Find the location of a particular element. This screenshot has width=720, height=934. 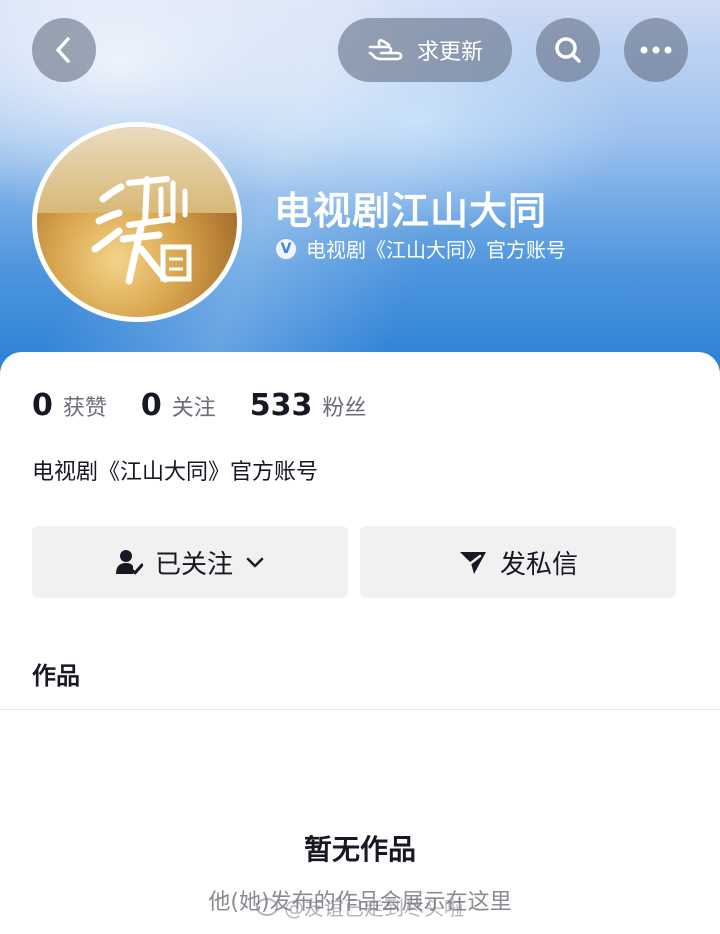

more-dots-icon is located at coordinates (656, 50).